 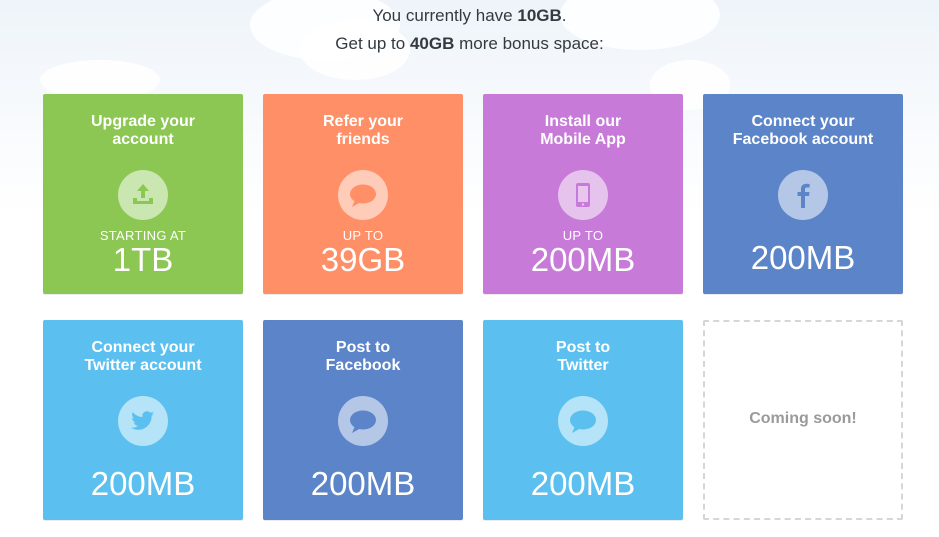 What do you see at coordinates (363, 356) in the screenshot?
I see `card-title: Post to Facebook` at bounding box center [363, 356].